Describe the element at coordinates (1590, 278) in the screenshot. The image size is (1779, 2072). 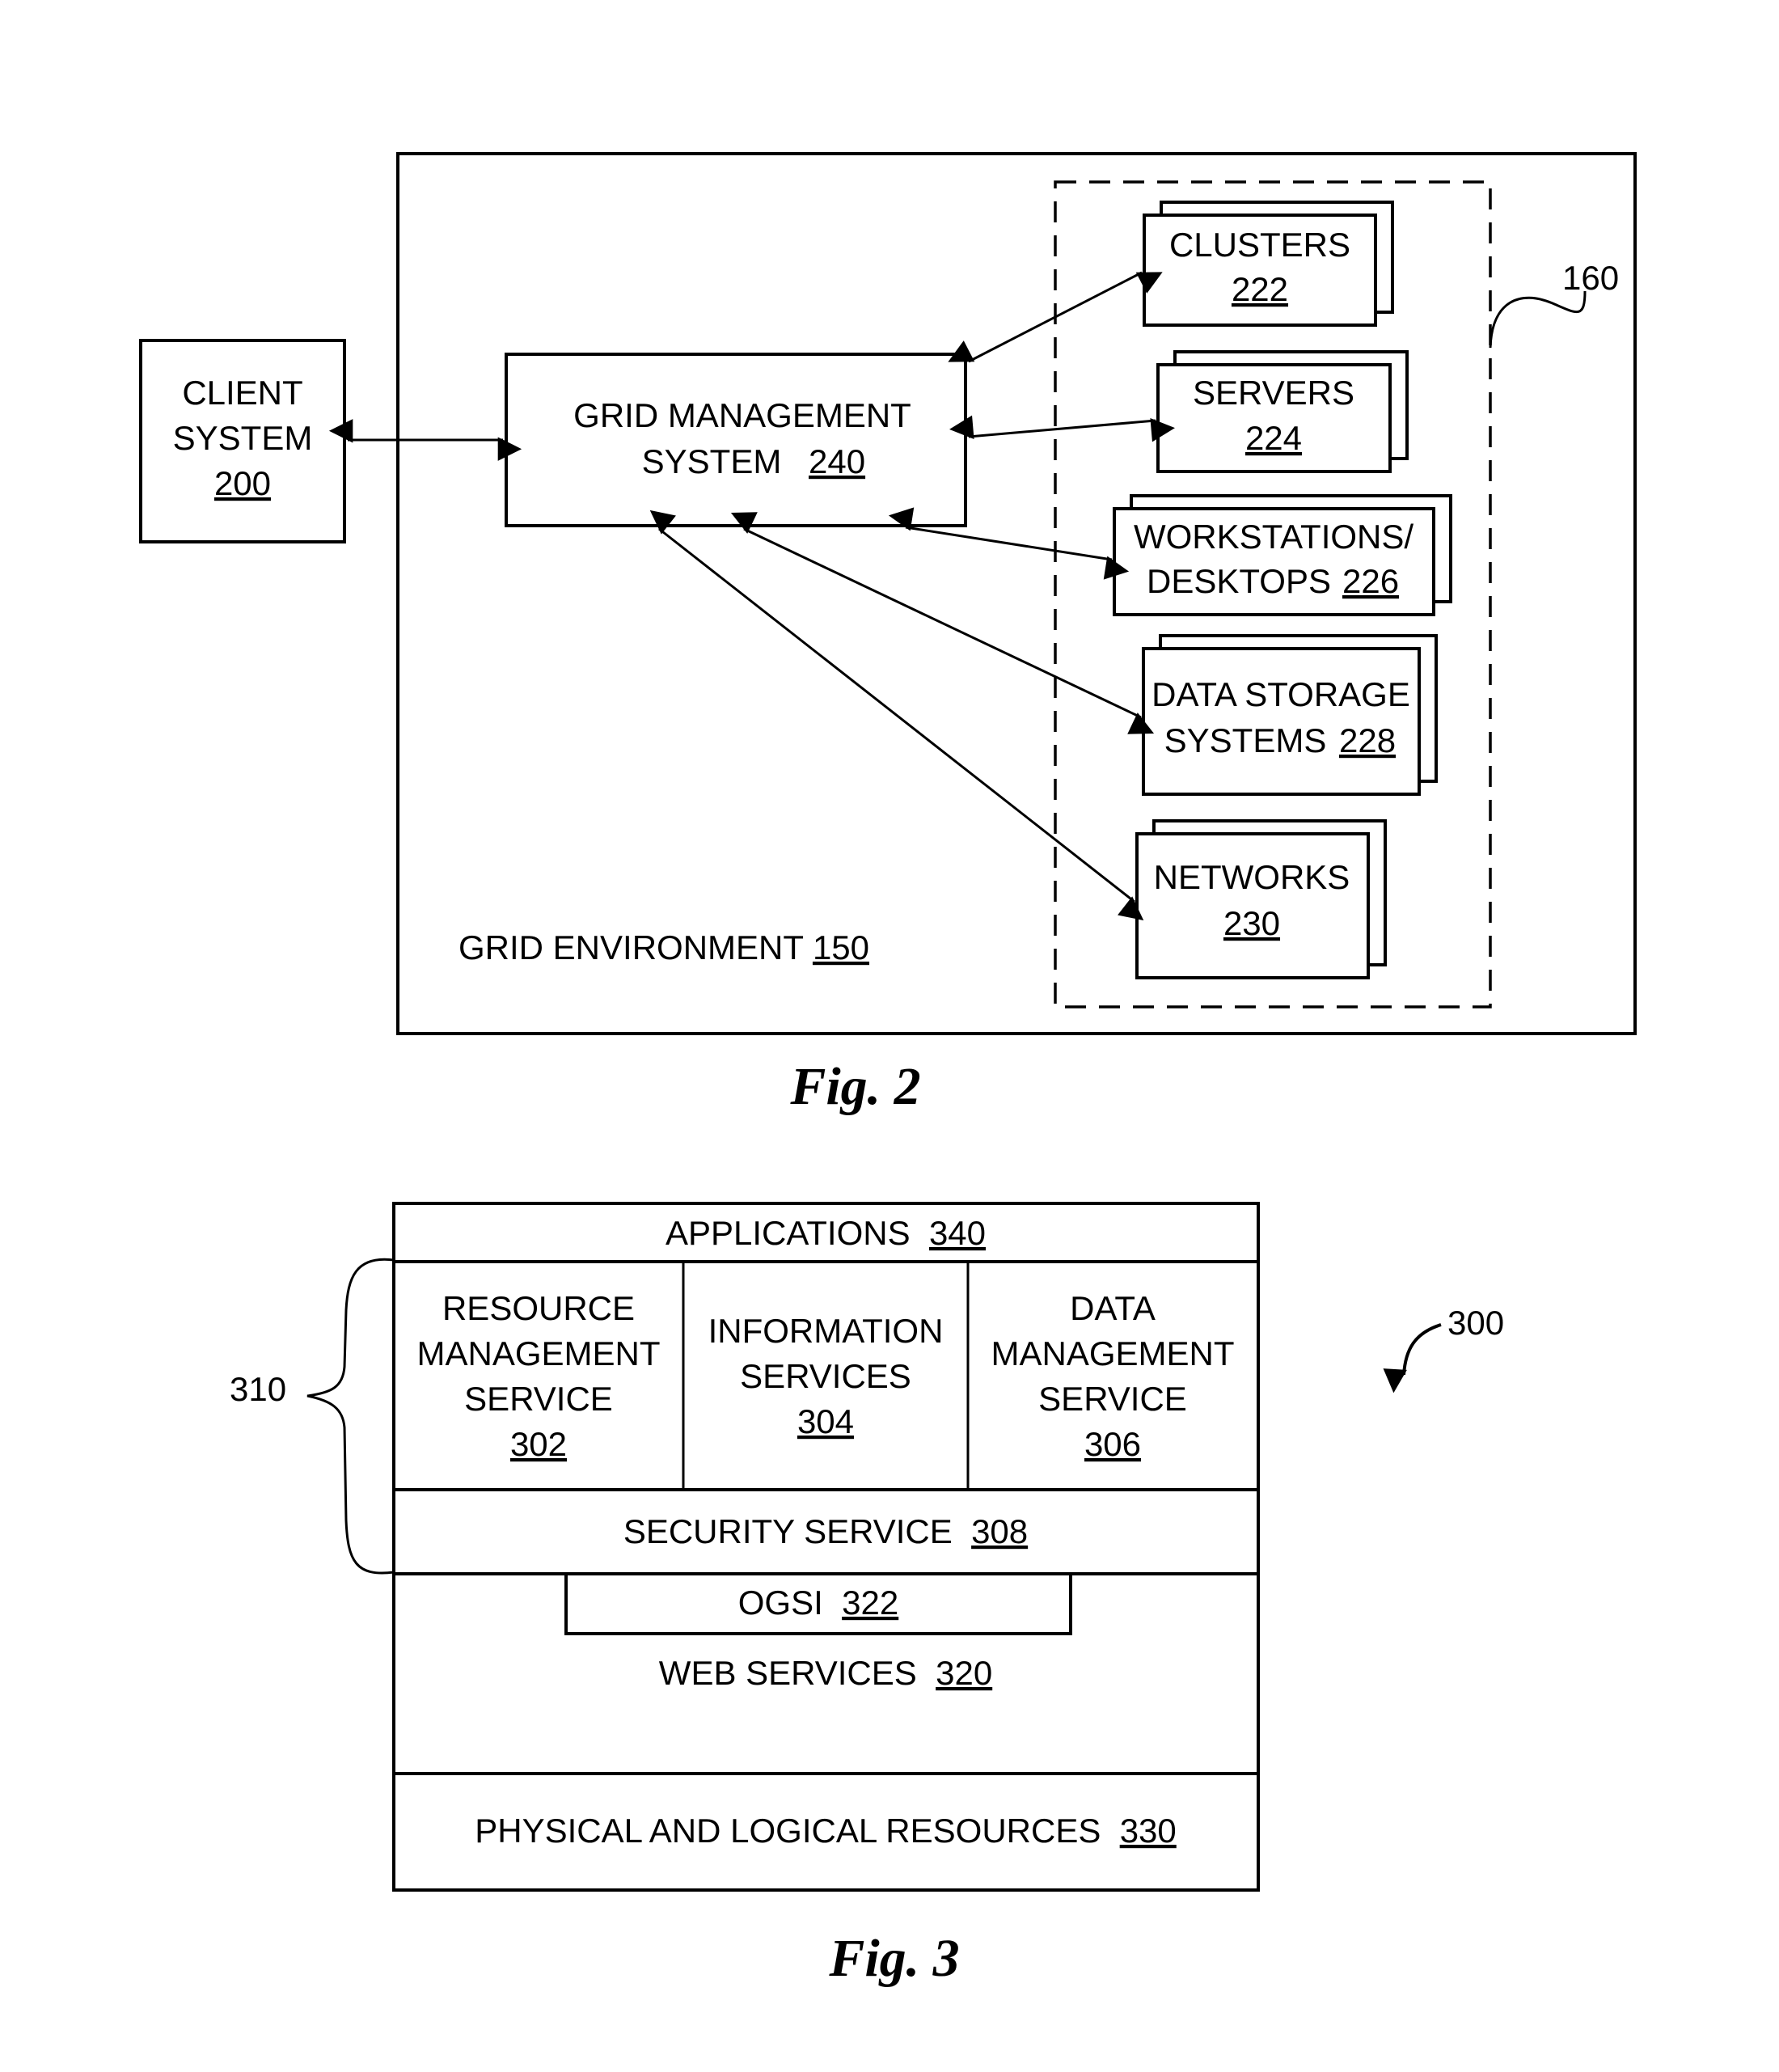
I see `resource-group-ref: 160` at that location.